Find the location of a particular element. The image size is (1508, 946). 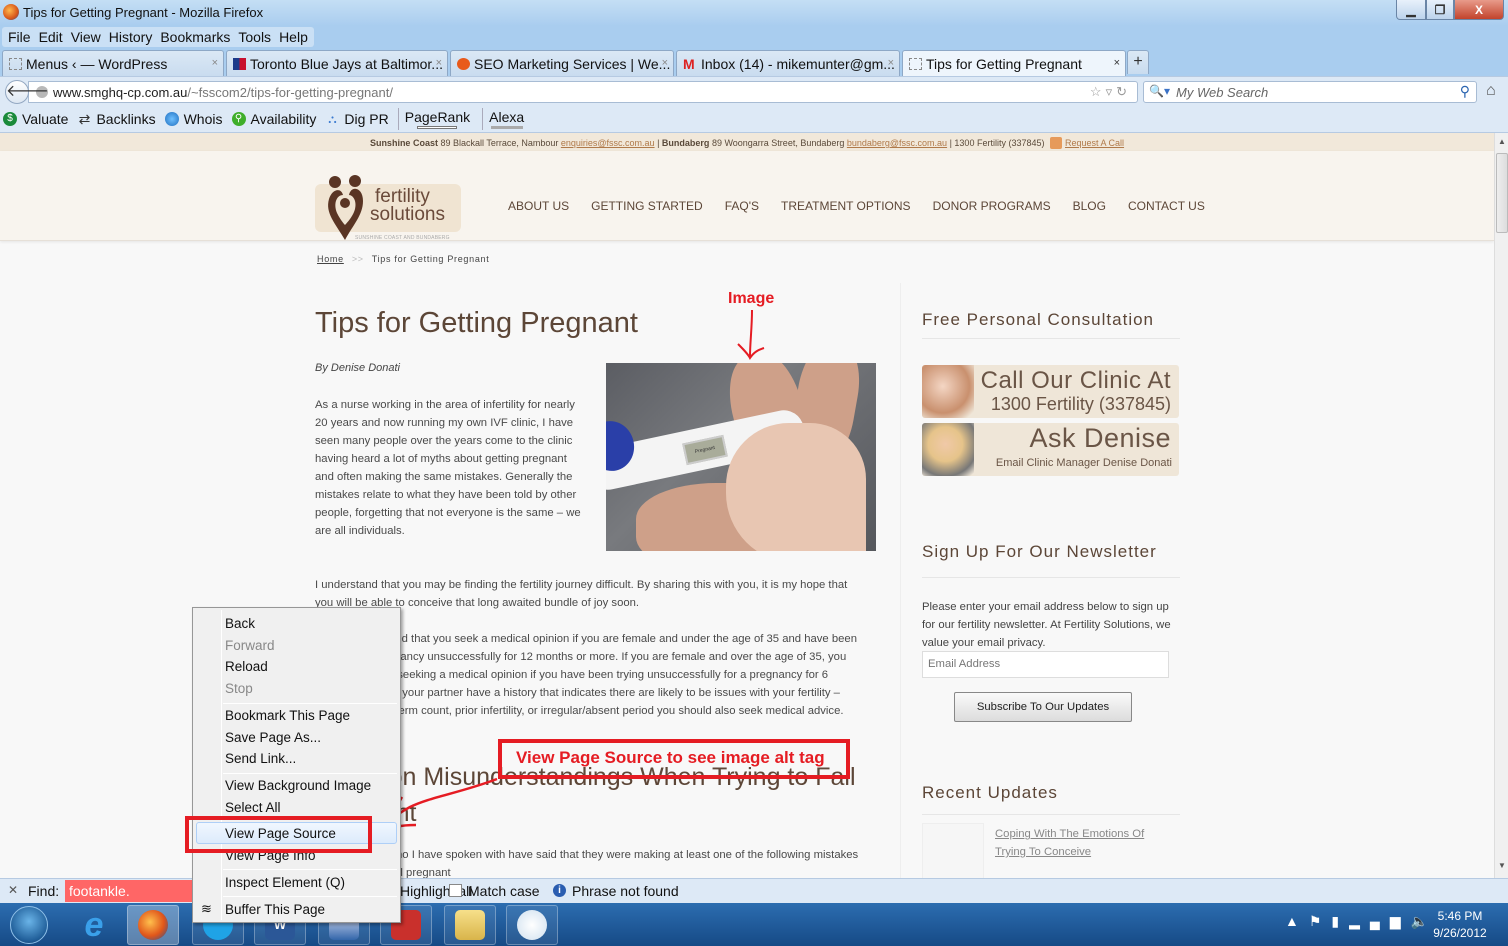

menu-item-reload: Reload is located at coordinates (246, 667).